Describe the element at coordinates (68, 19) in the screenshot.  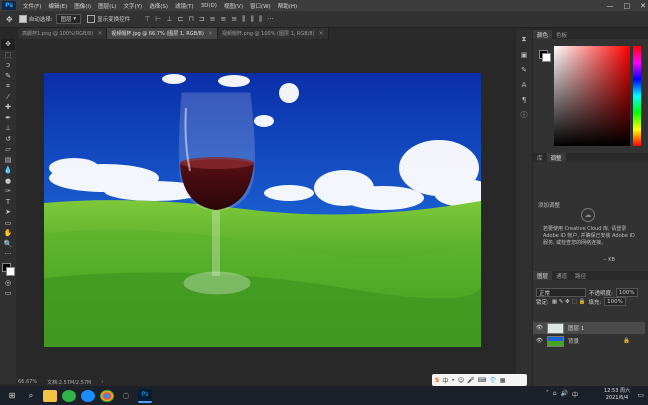
I see `auto-select-dropdown: 图层 ▾` at that location.